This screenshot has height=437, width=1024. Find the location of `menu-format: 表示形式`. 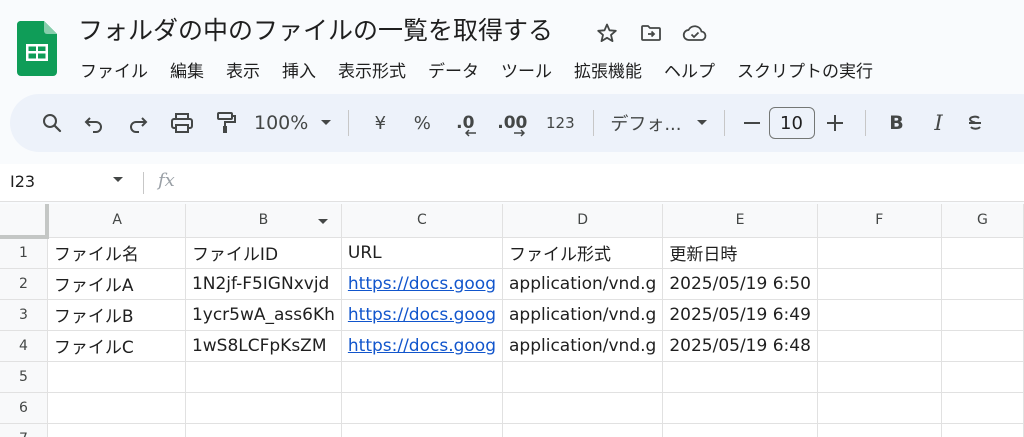

menu-format: 表示形式 is located at coordinates (372, 69).